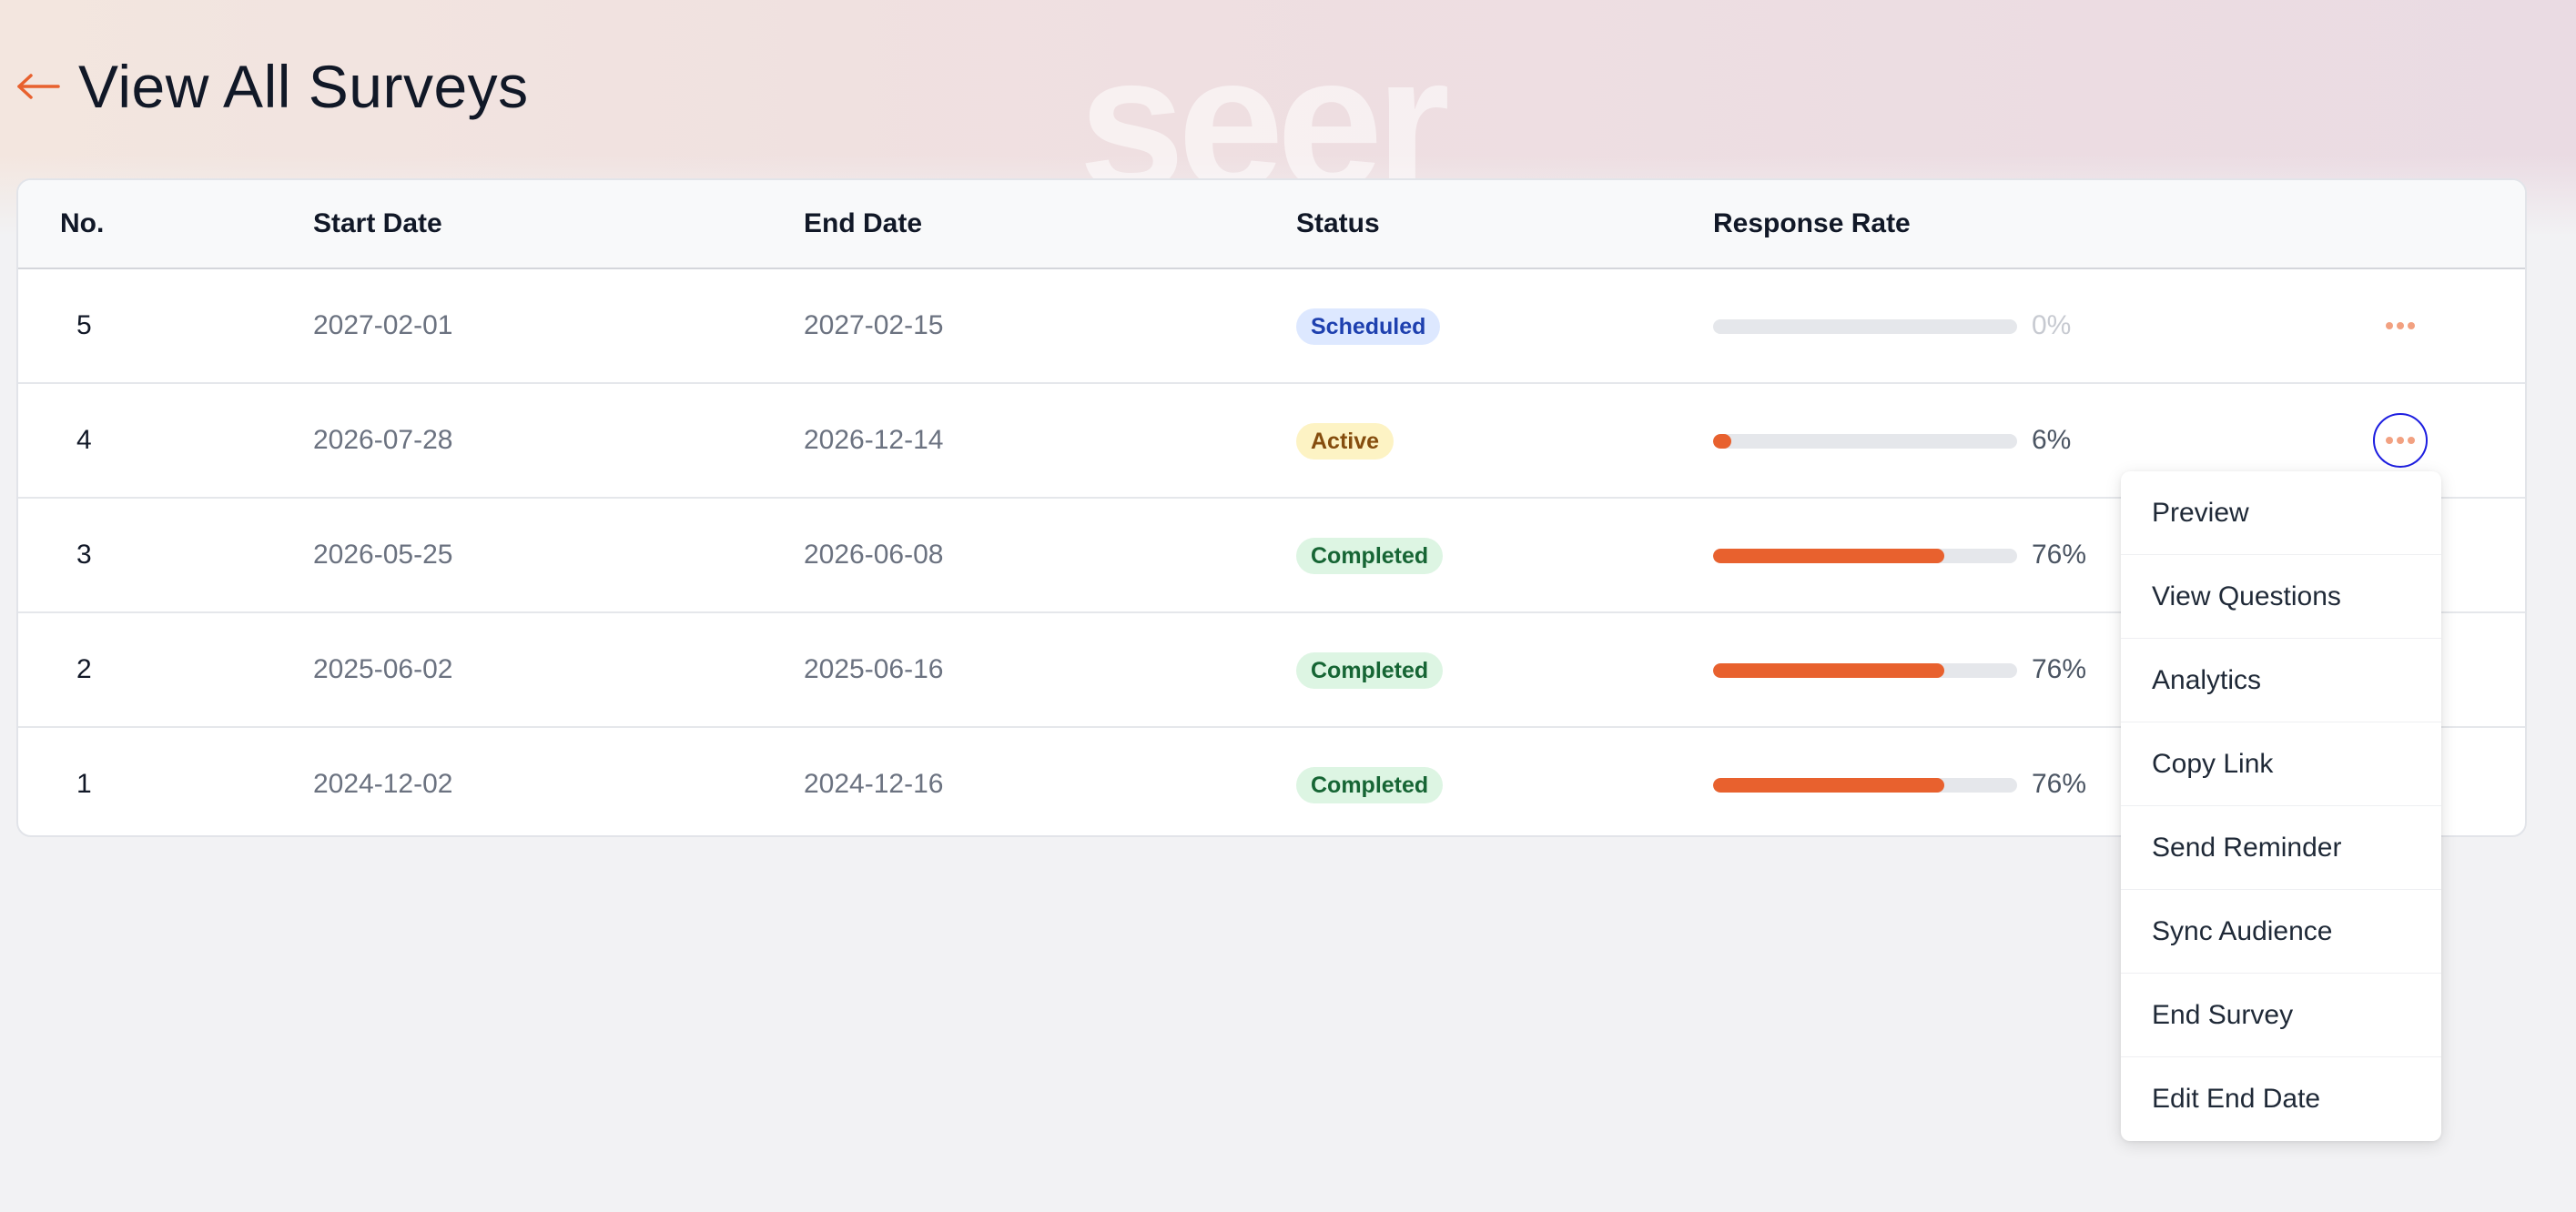 This screenshot has height=1212, width=2576. Describe the element at coordinates (383, 440) in the screenshot. I see `start-date: 2026-07-28` at that location.